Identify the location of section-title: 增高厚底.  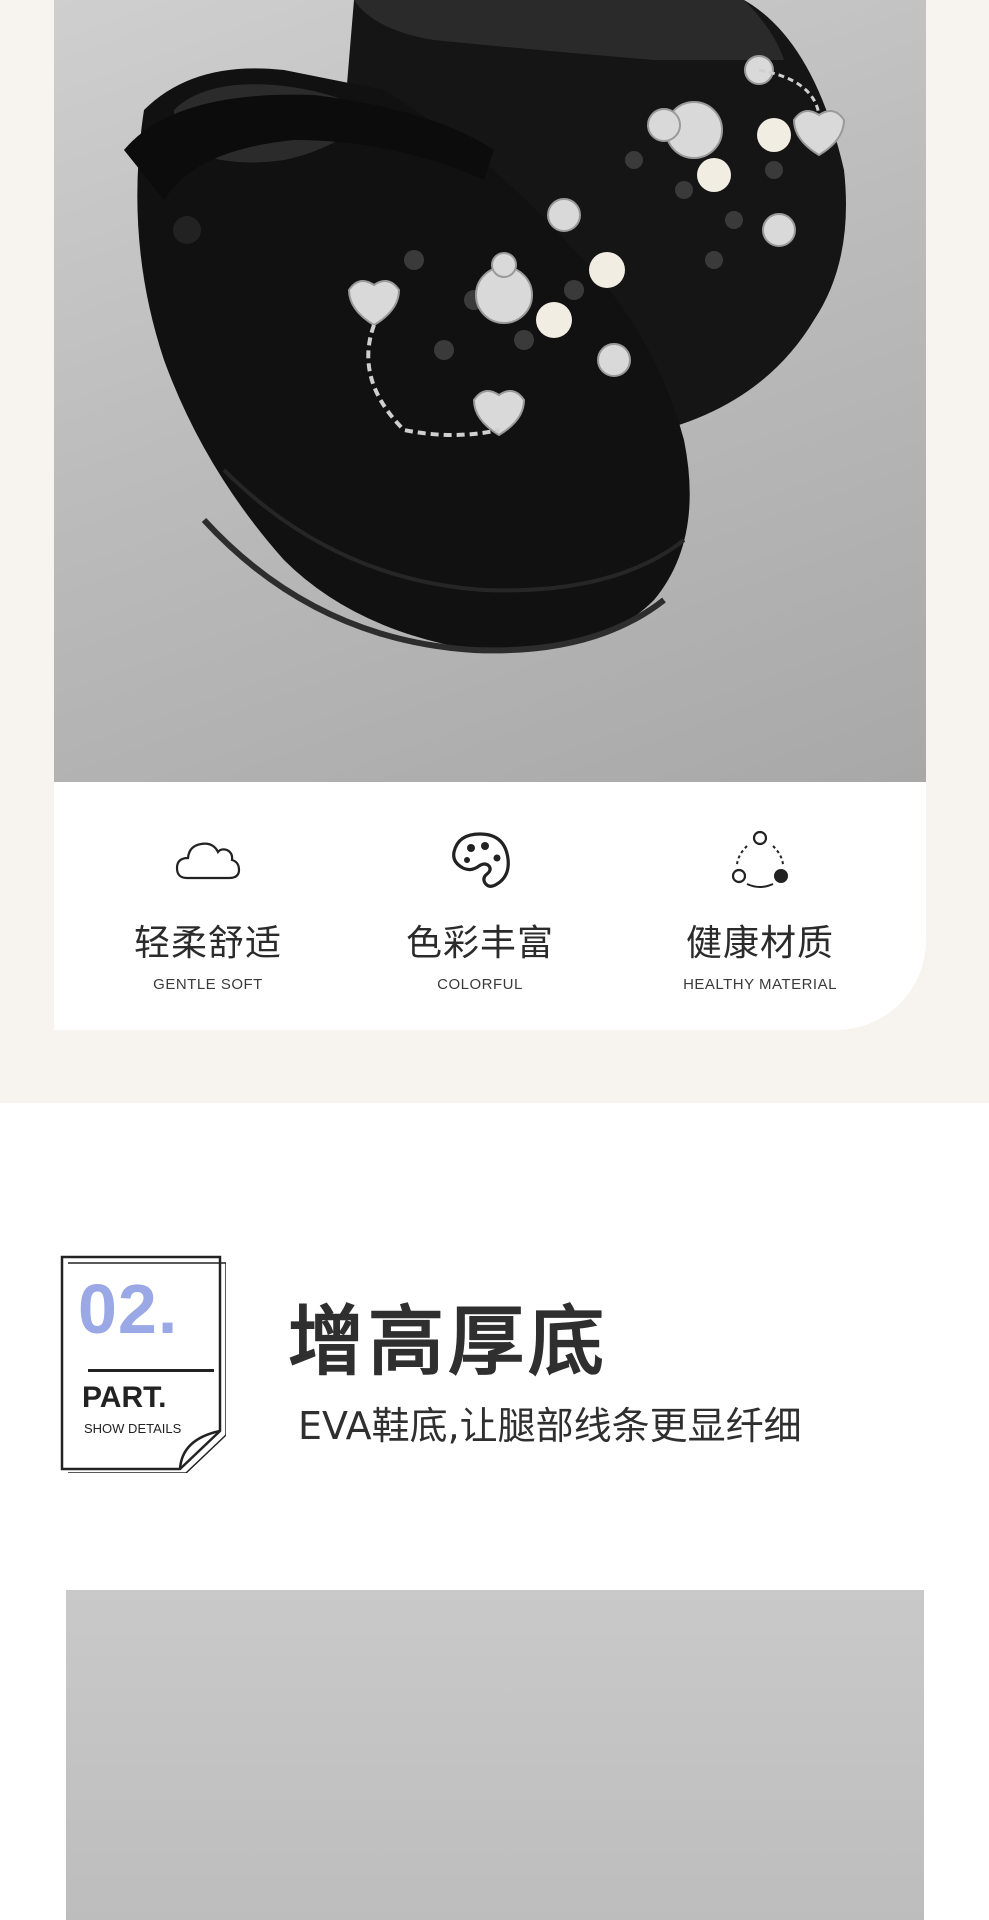
(448, 1341).